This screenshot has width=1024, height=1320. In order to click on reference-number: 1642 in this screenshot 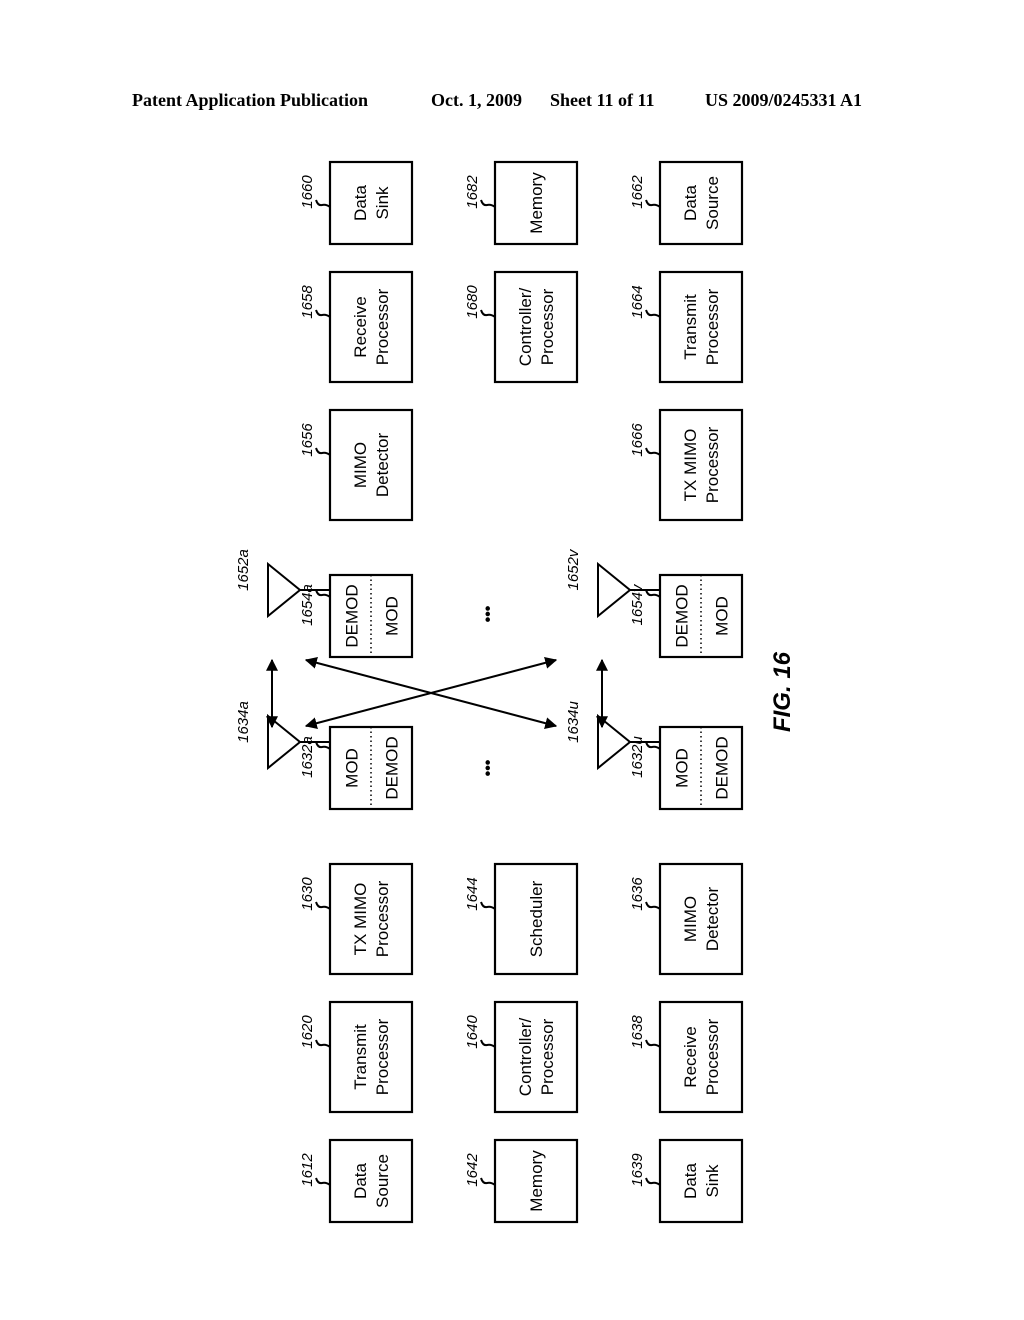, I will do `click(472, 1170)`.